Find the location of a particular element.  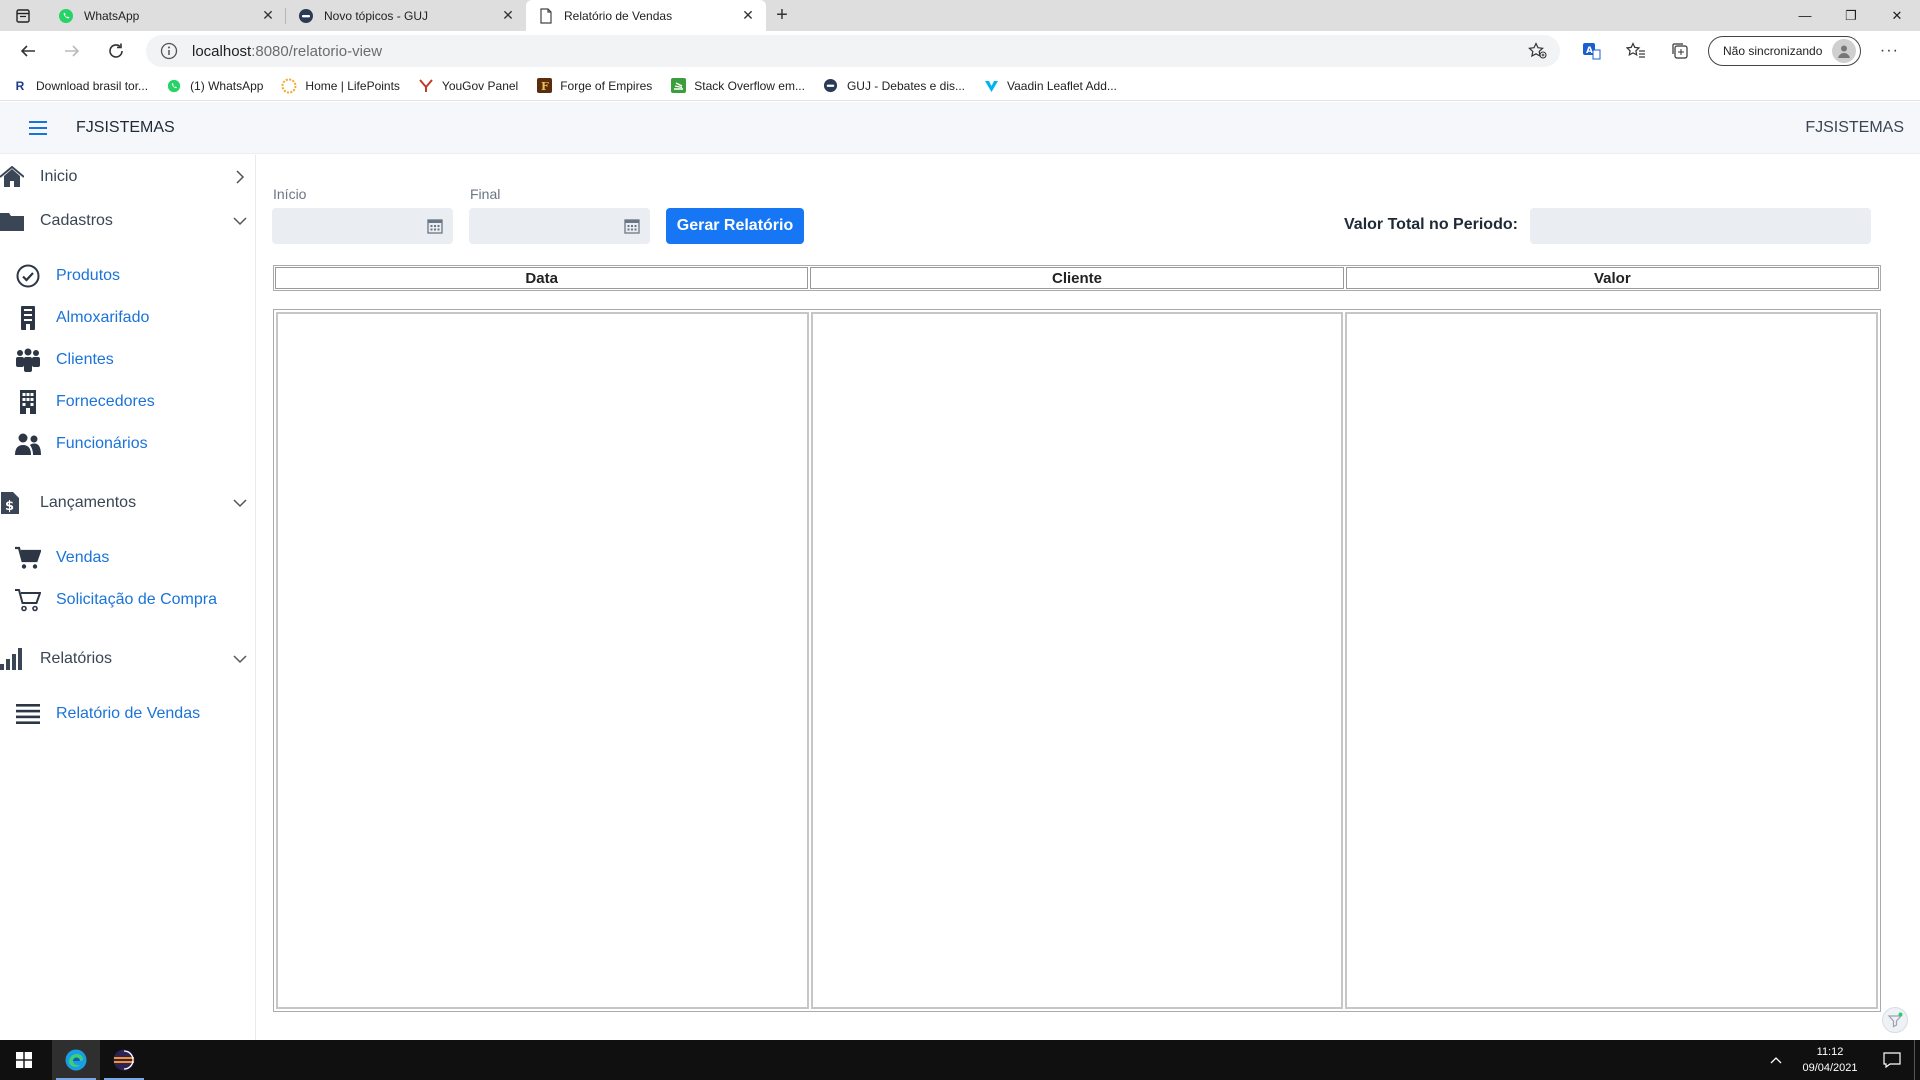

favorites-icon is located at coordinates (1636, 51).